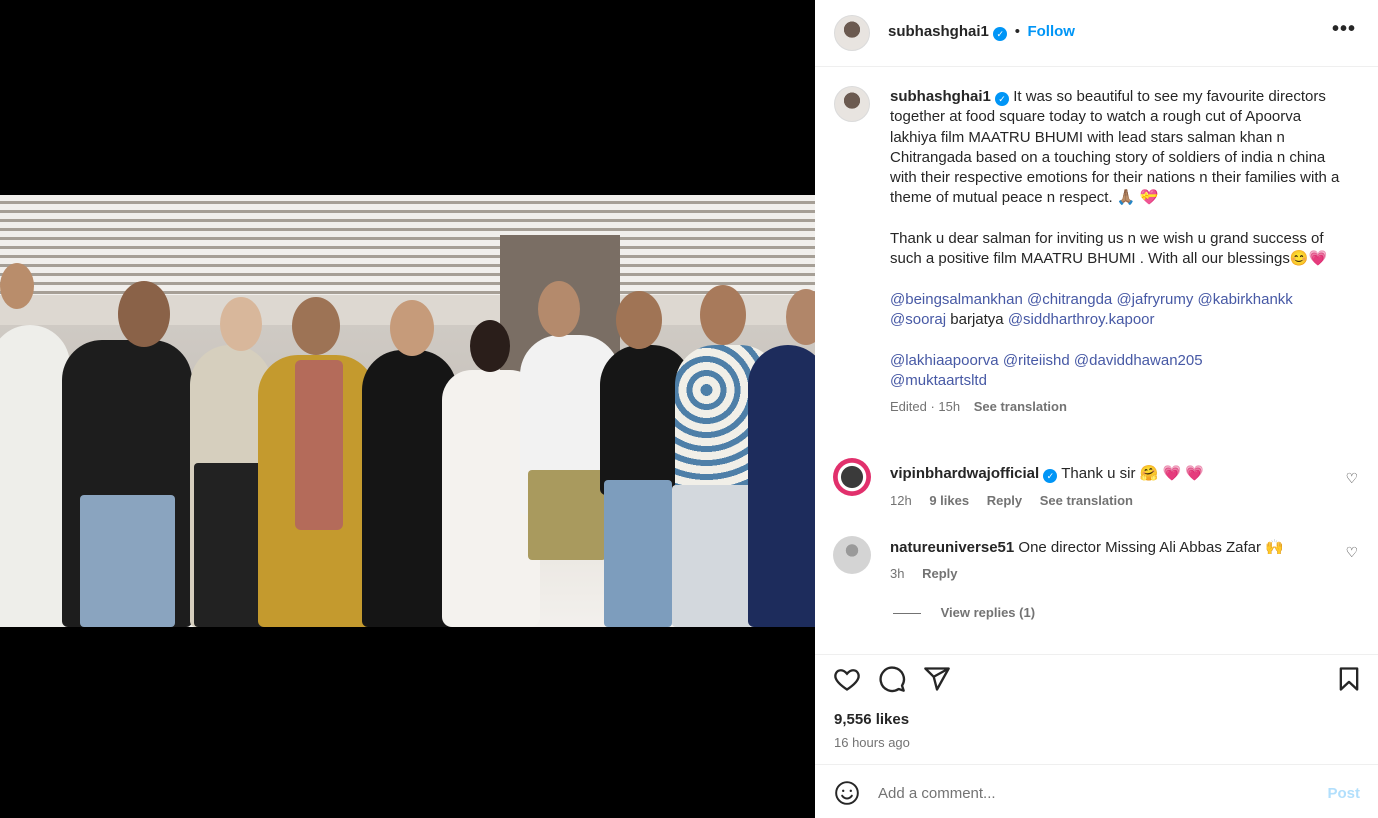 The width and height of the screenshot is (1378, 818). I want to click on view-replies-row: View replies (1), so click(964, 612).